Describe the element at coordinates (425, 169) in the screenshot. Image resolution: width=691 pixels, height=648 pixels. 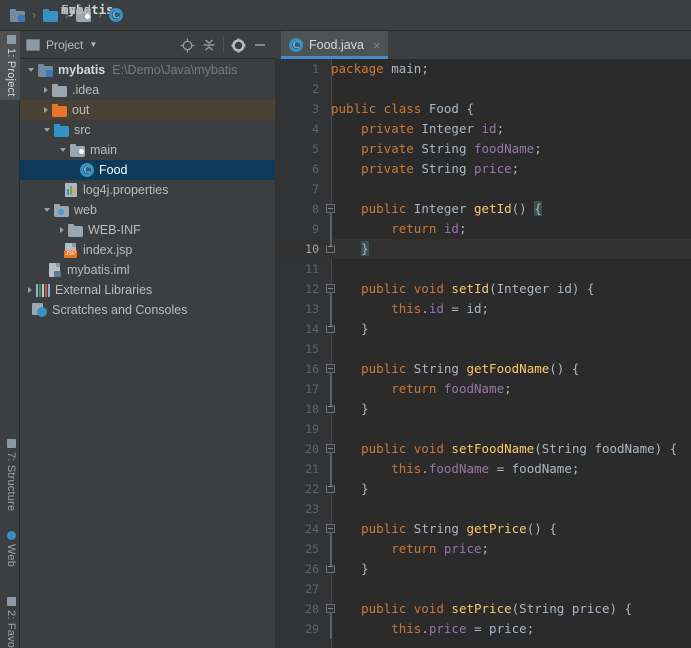
I see `code-text: private String price;` at that location.